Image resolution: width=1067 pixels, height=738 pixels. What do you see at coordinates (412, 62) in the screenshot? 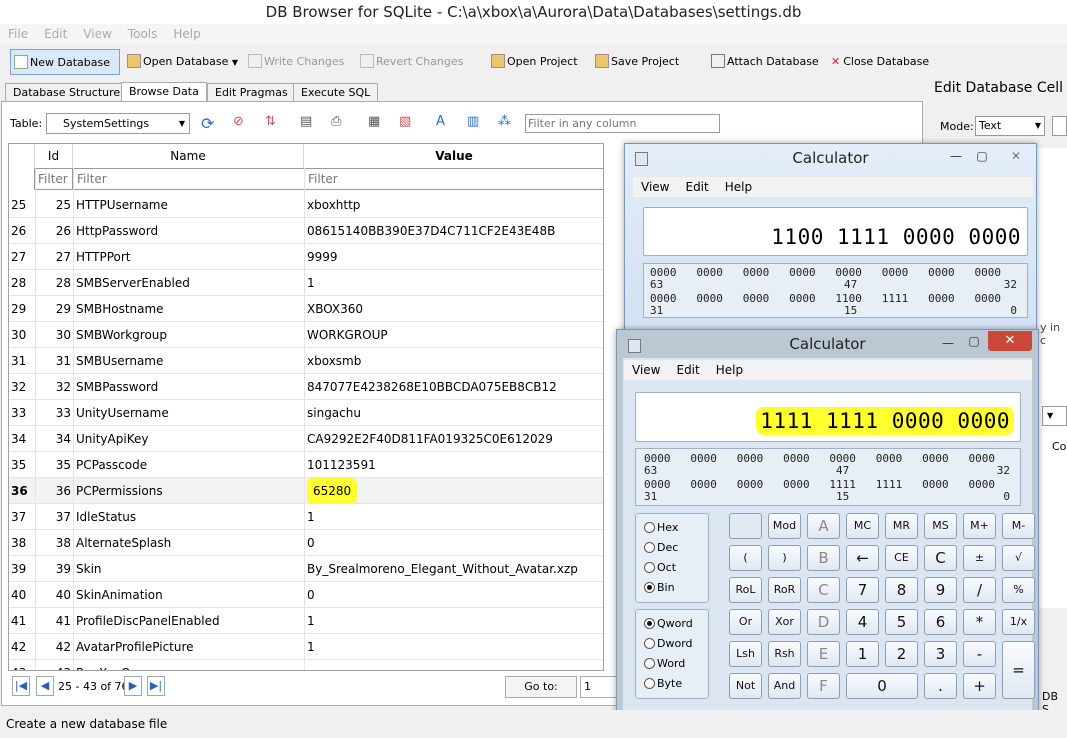
I see `revert-changes-button: Revert Changes` at bounding box center [412, 62].